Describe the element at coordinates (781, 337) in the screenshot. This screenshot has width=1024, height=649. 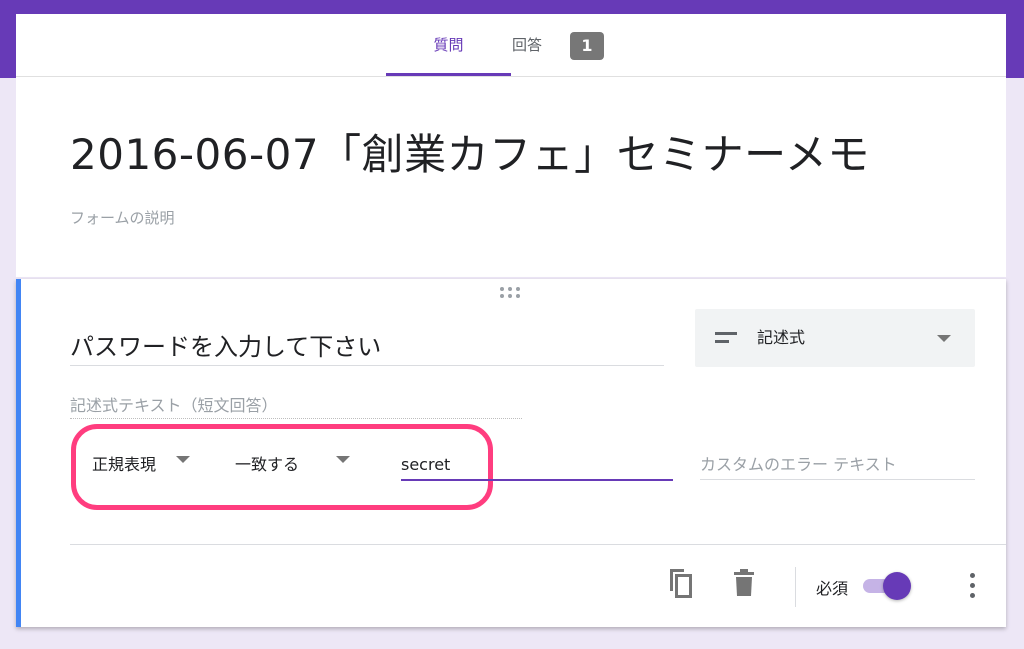
I see `question-type-label: 記述式` at that location.